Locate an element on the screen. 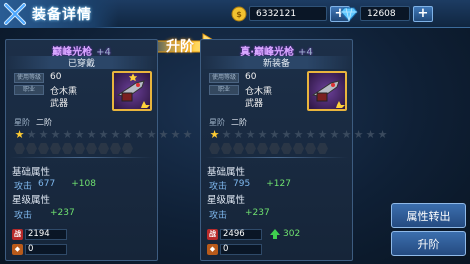  attribute-transfer-button: 属性转出 is located at coordinates (428, 215).